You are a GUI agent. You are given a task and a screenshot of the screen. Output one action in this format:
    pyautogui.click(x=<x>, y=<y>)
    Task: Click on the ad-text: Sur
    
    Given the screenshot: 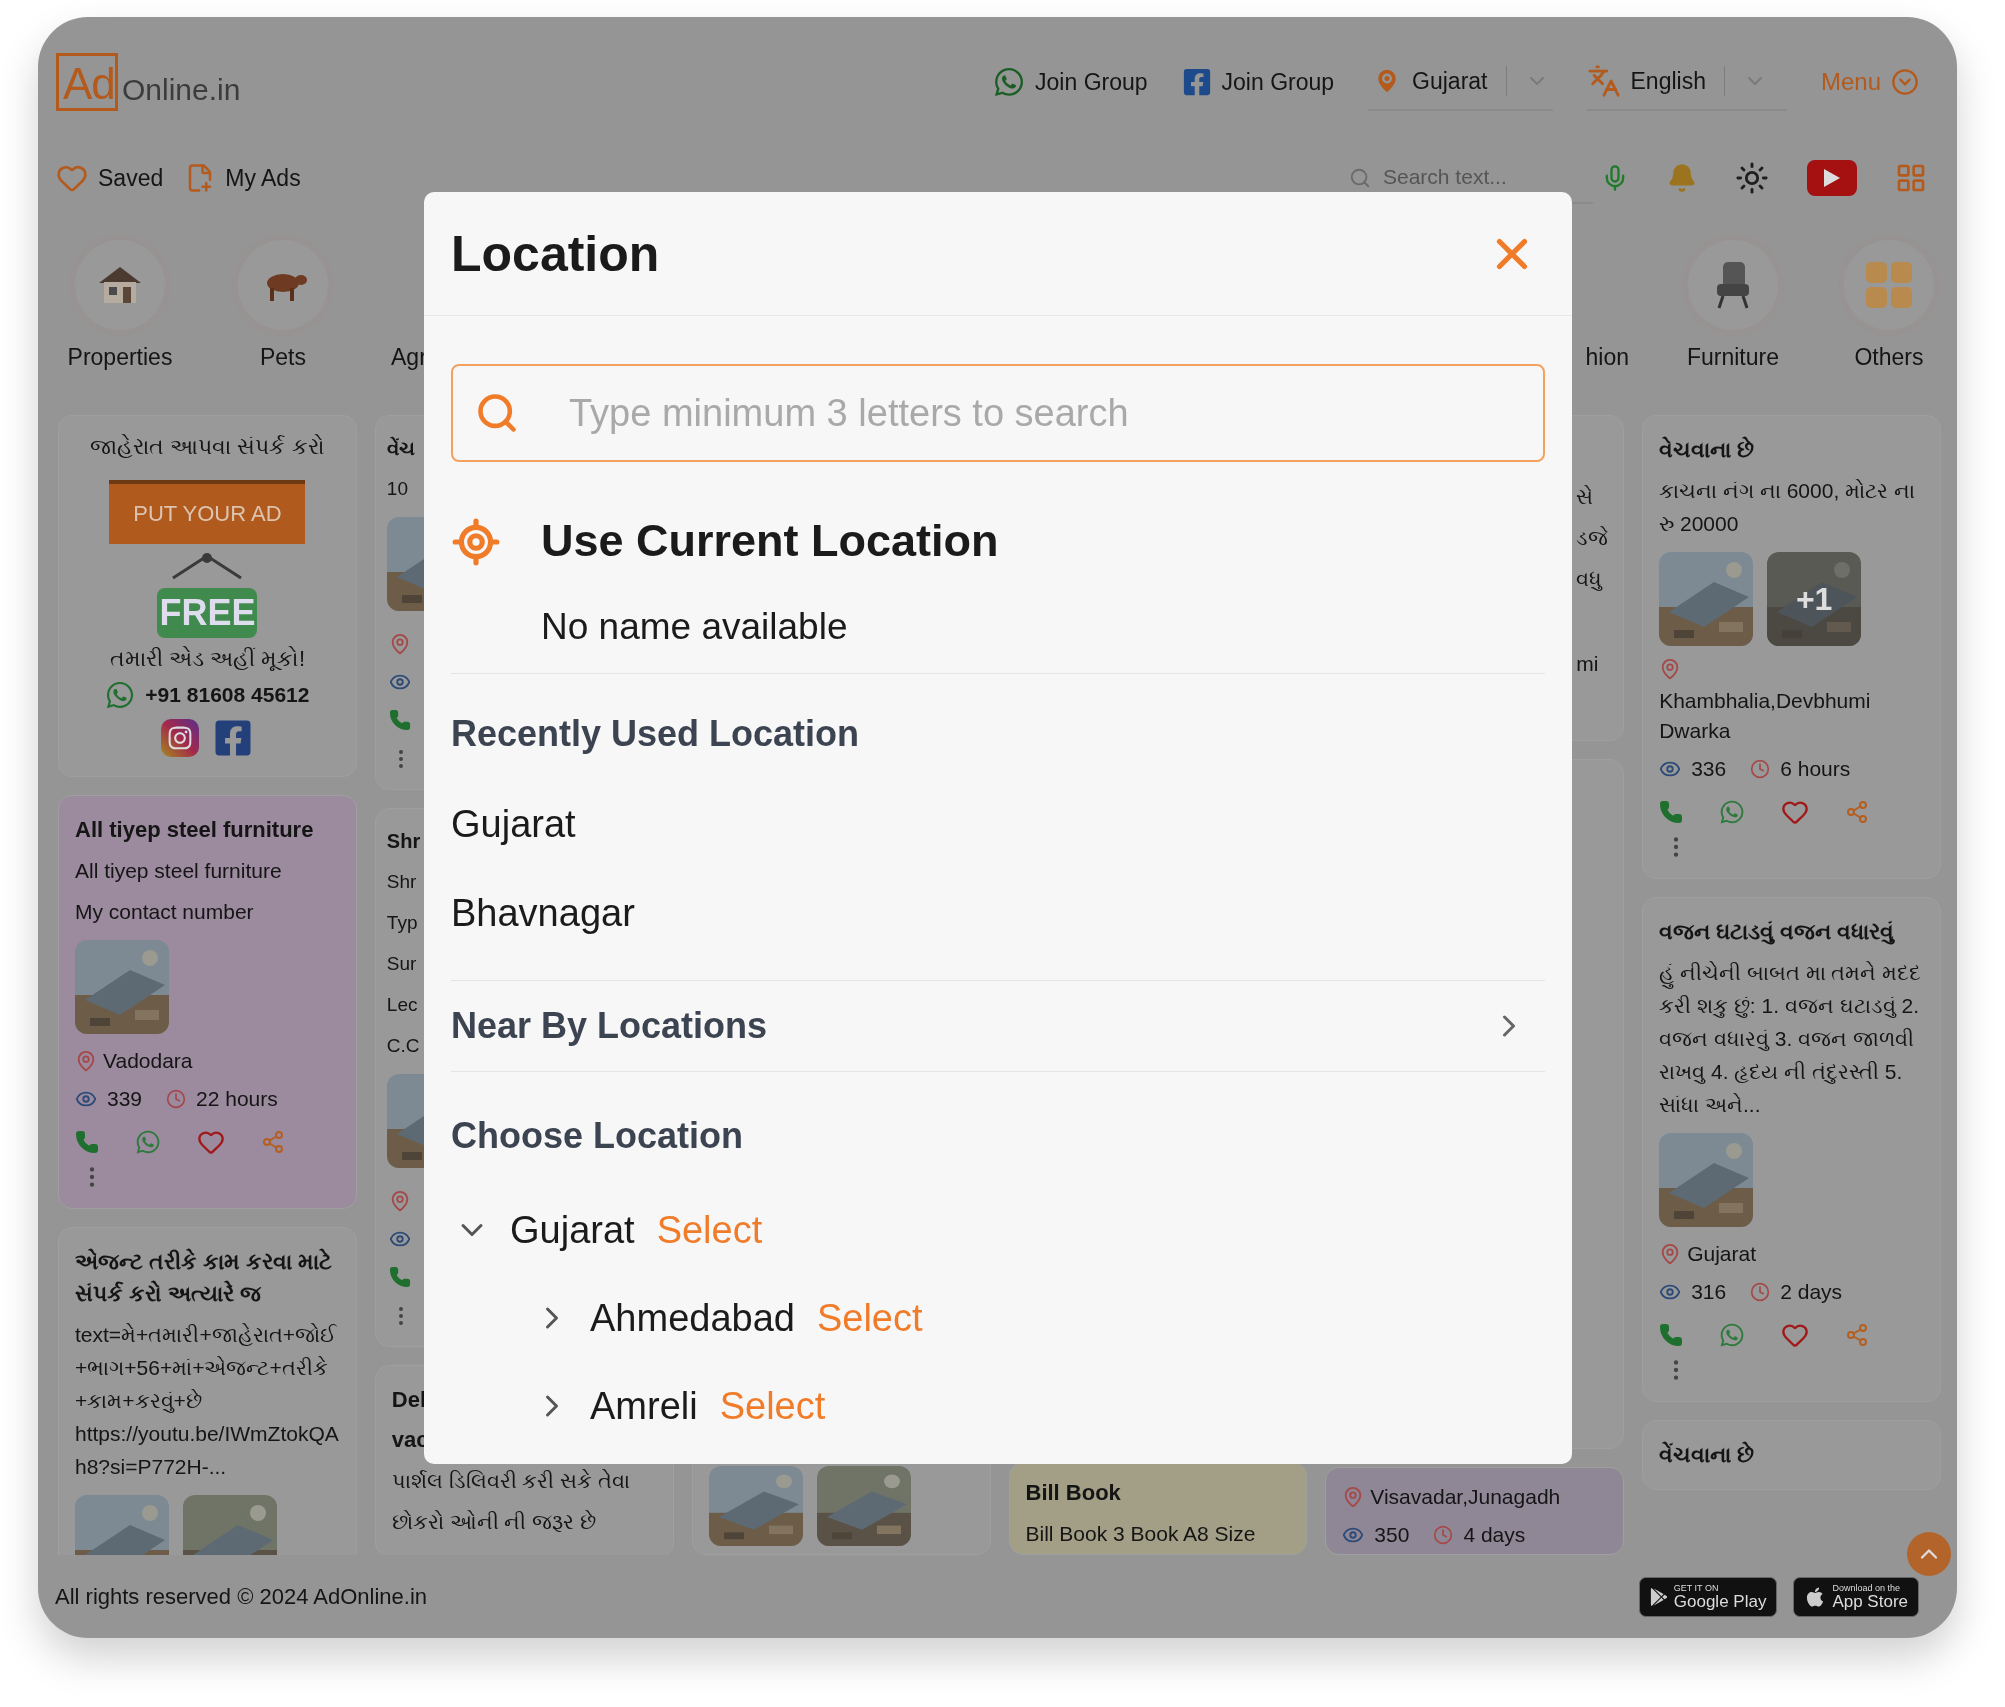 What is the action you would take?
    pyautogui.click(x=401, y=964)
    